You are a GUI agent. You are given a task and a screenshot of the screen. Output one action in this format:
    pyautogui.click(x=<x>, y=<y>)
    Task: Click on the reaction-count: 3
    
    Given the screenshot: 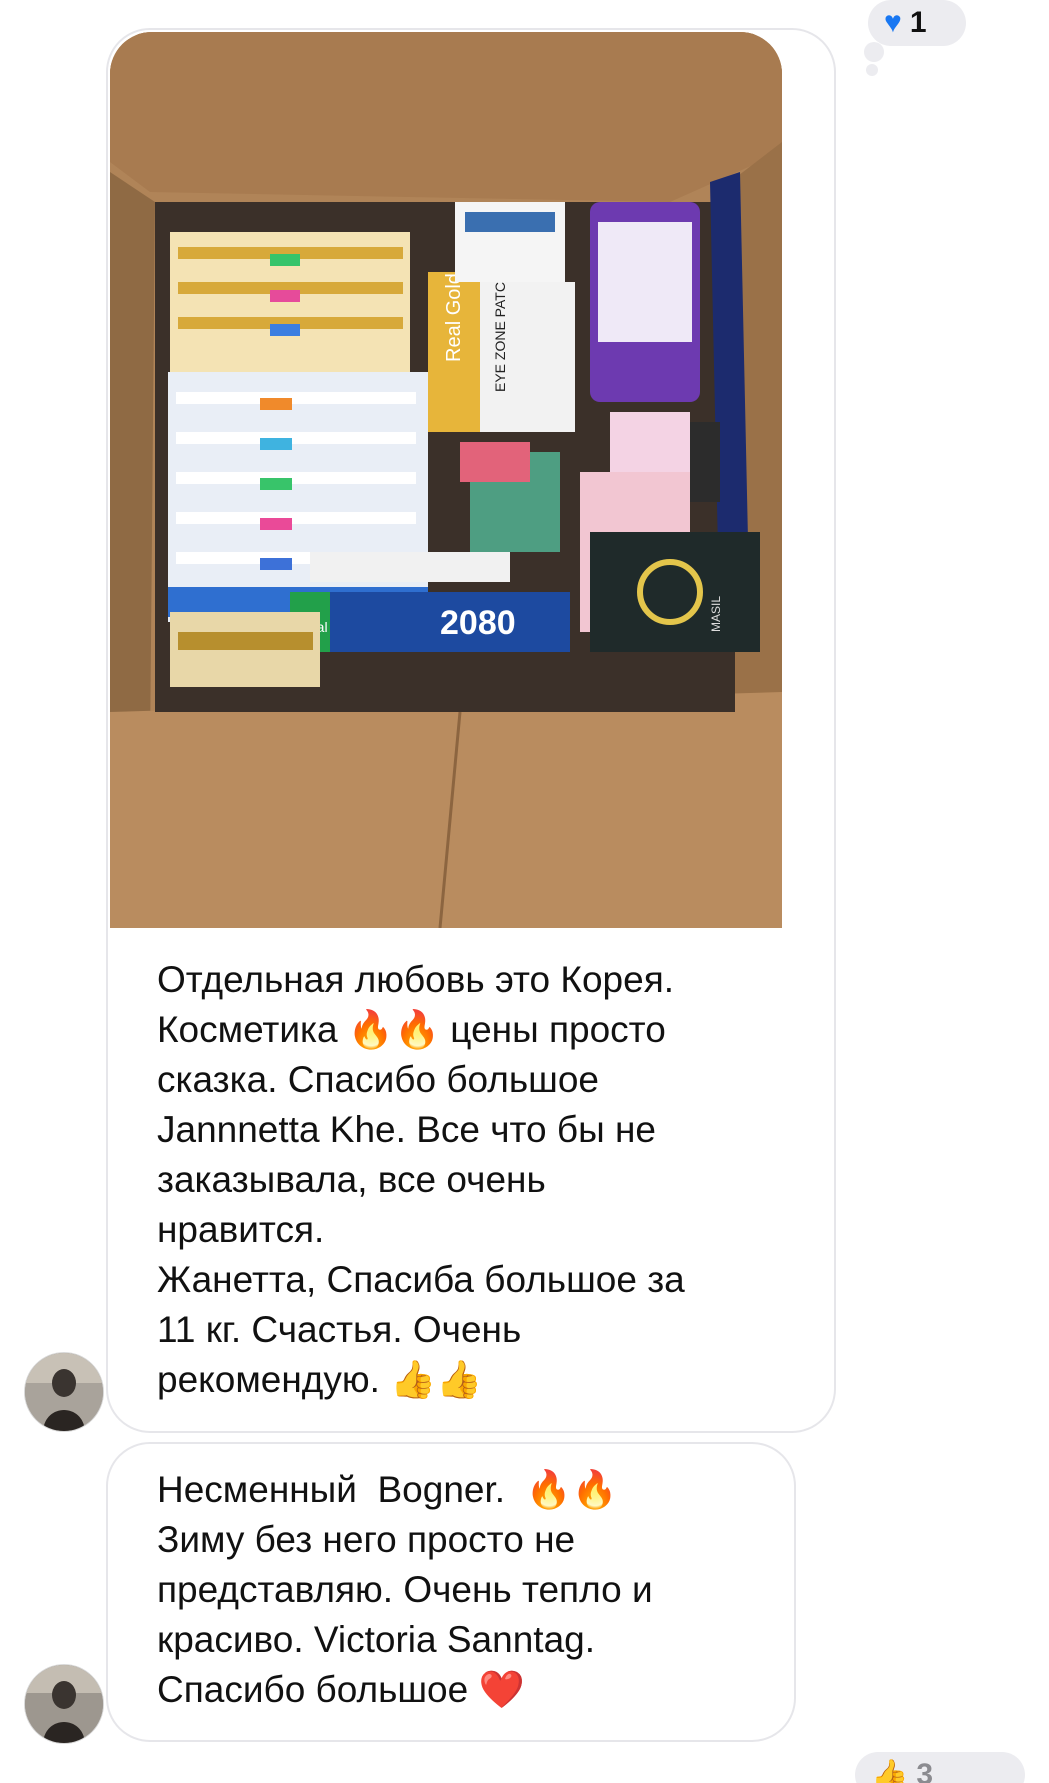 What is the action you would take?
    pyautogui.click(x=925, y=1770)
    